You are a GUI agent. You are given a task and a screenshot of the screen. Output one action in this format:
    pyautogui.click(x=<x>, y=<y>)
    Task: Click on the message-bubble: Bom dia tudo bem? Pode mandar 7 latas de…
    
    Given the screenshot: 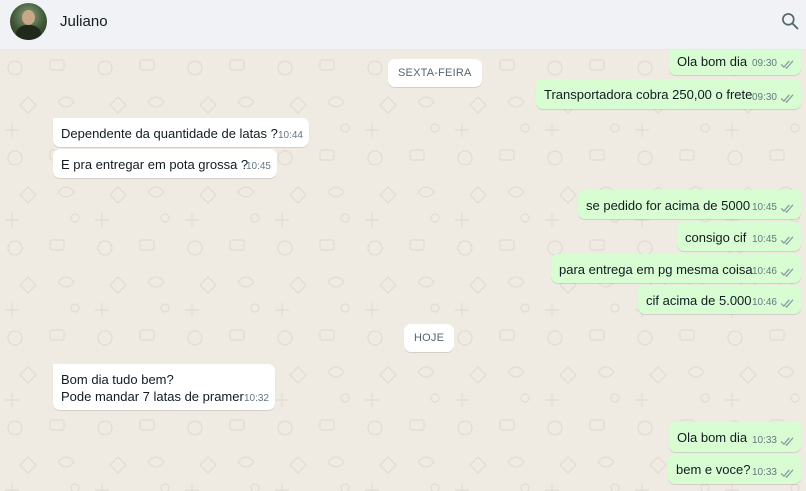 What is the action you would take?
    pyautogui.click(x=164, y=387)
    